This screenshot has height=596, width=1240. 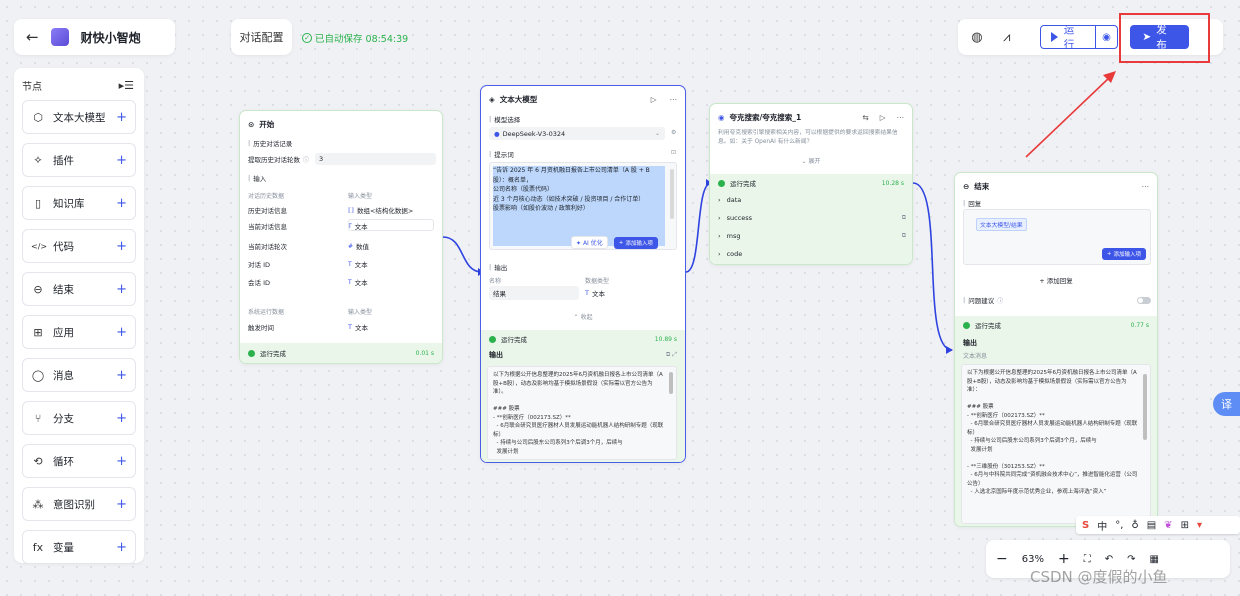 I want to click on col-type-header: 输入类型, so click(x=360, y=196).